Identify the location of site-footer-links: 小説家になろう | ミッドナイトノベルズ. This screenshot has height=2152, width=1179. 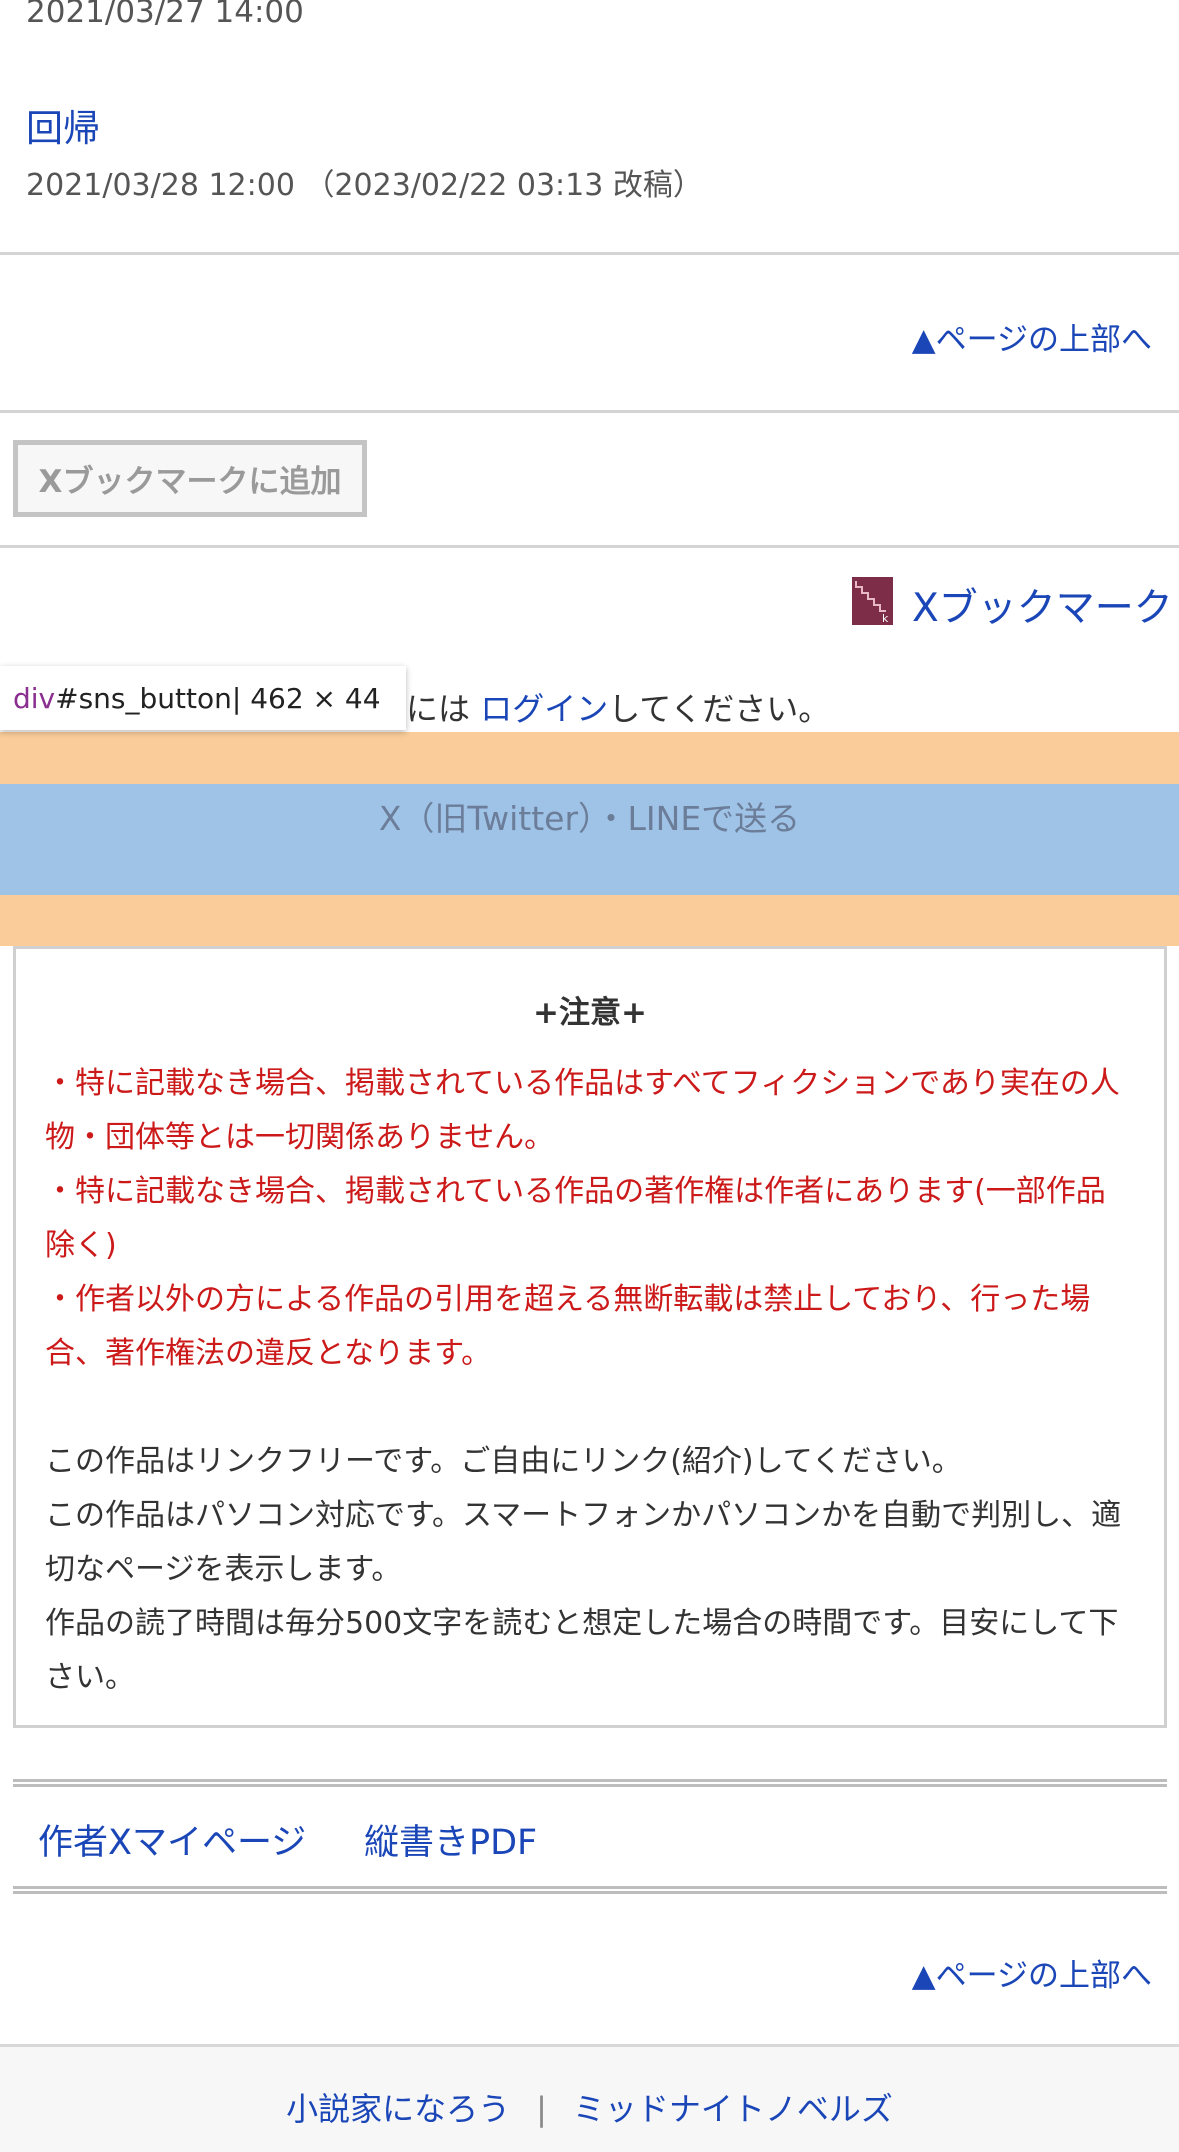
(589, 2107).